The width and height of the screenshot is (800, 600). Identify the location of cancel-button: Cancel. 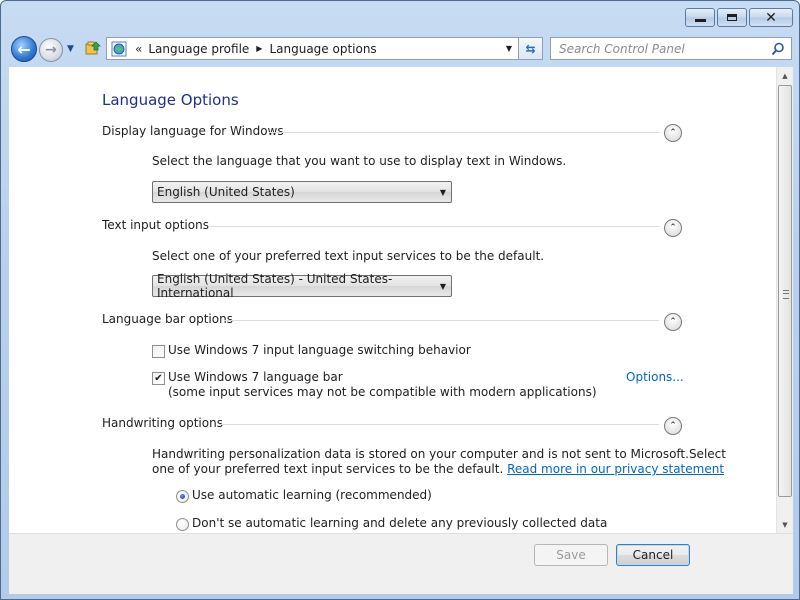
(653, 555).